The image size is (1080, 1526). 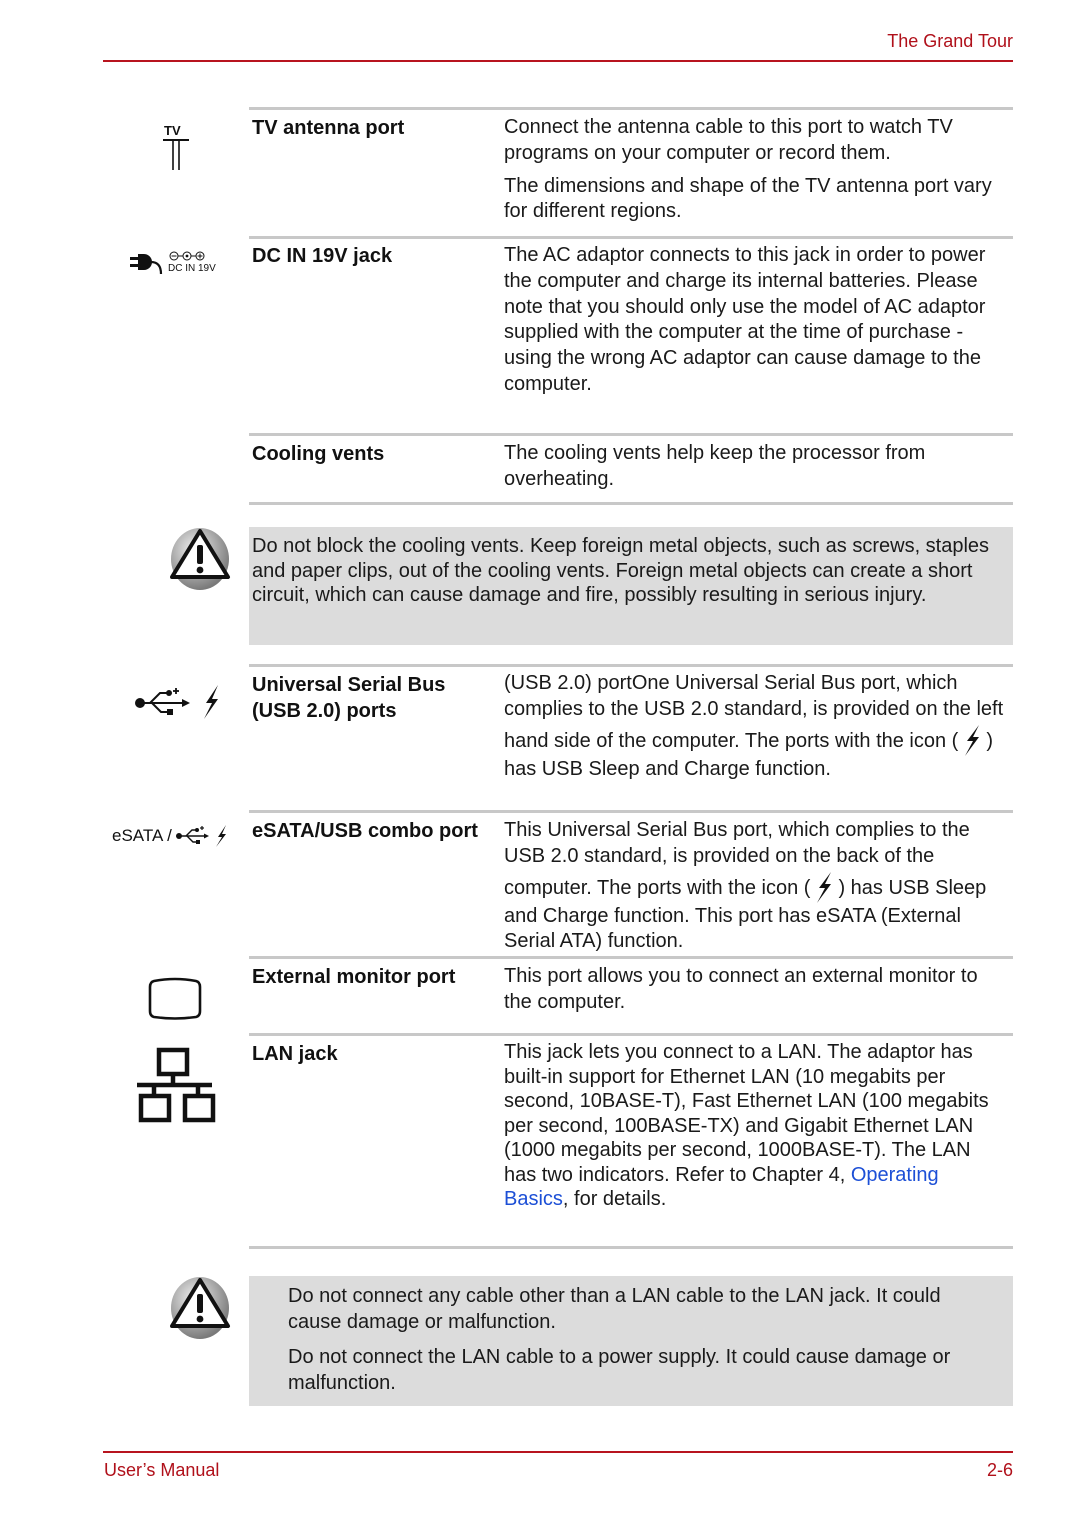 What do you see at coordinates (179, 704) in the screenshot?
I see `usb-sleep-charge-icon` at bounding box center [179, 704].